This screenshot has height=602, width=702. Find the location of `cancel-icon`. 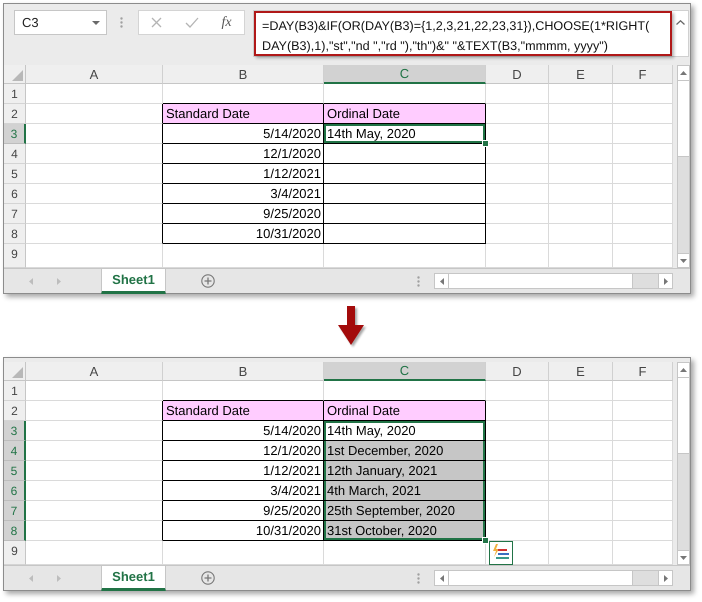

cancel-icon is located at coordinates (156, 22).